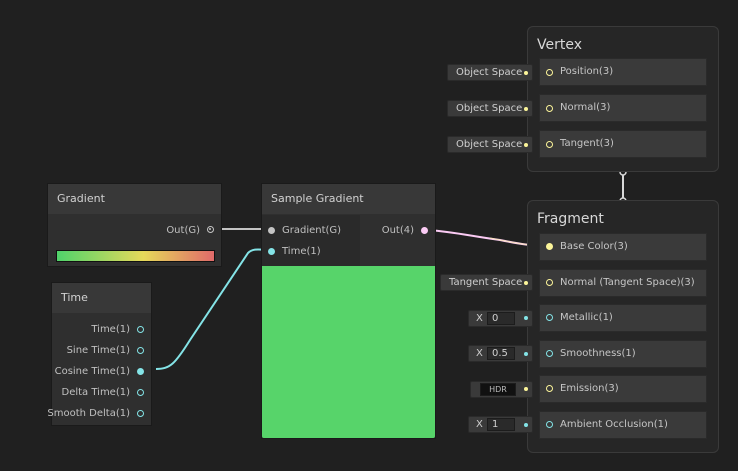  What do you see at coordinates (594, 246) in the screenshot?
I see `slot-label: Base Color(3)` at bounding box center [594, 246].